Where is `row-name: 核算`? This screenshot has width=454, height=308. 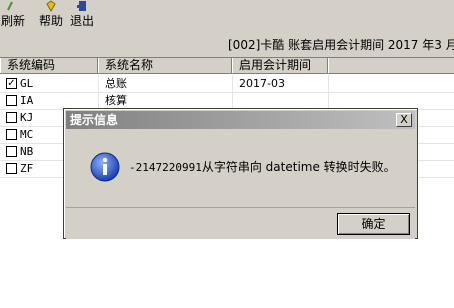
row-name: 核算 is located at coordinates (165, 100).